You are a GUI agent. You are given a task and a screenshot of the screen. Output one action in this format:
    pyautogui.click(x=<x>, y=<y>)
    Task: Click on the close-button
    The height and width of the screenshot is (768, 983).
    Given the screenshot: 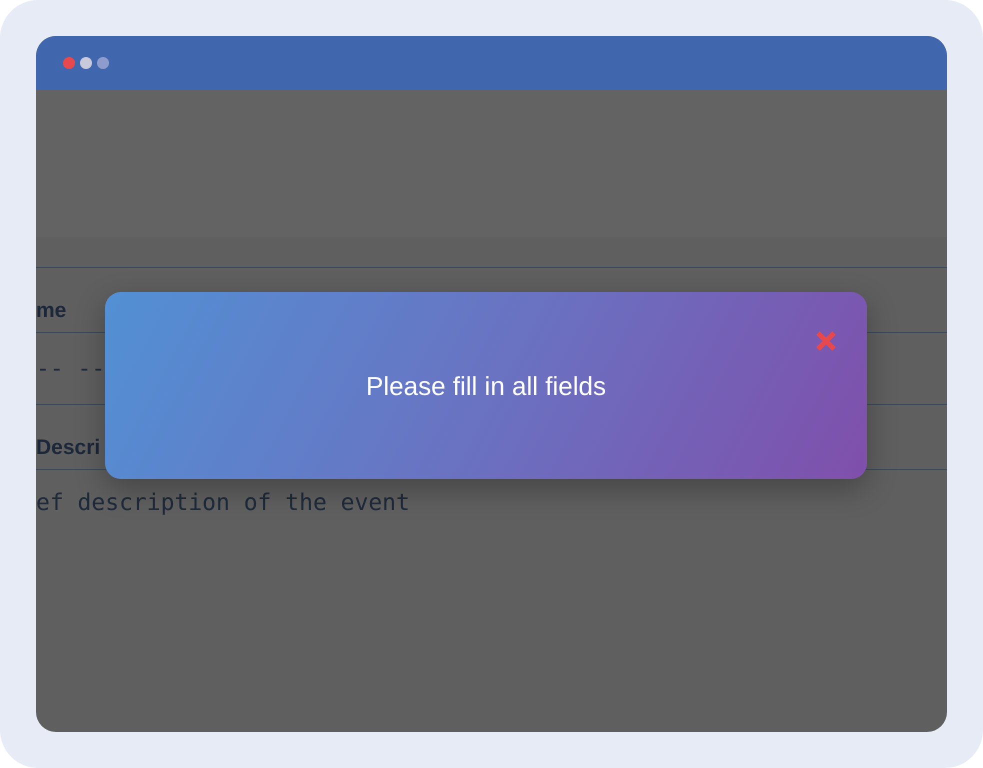 What is the action you would take?
    pyautogui.click(x=826, y=341)
    